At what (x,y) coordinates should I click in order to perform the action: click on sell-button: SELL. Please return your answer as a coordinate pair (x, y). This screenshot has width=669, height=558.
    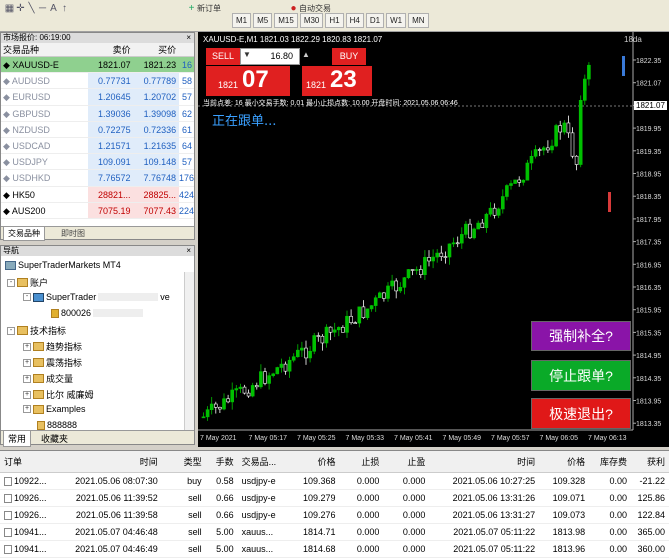
    Looking at the image, I should click on (223, 56).